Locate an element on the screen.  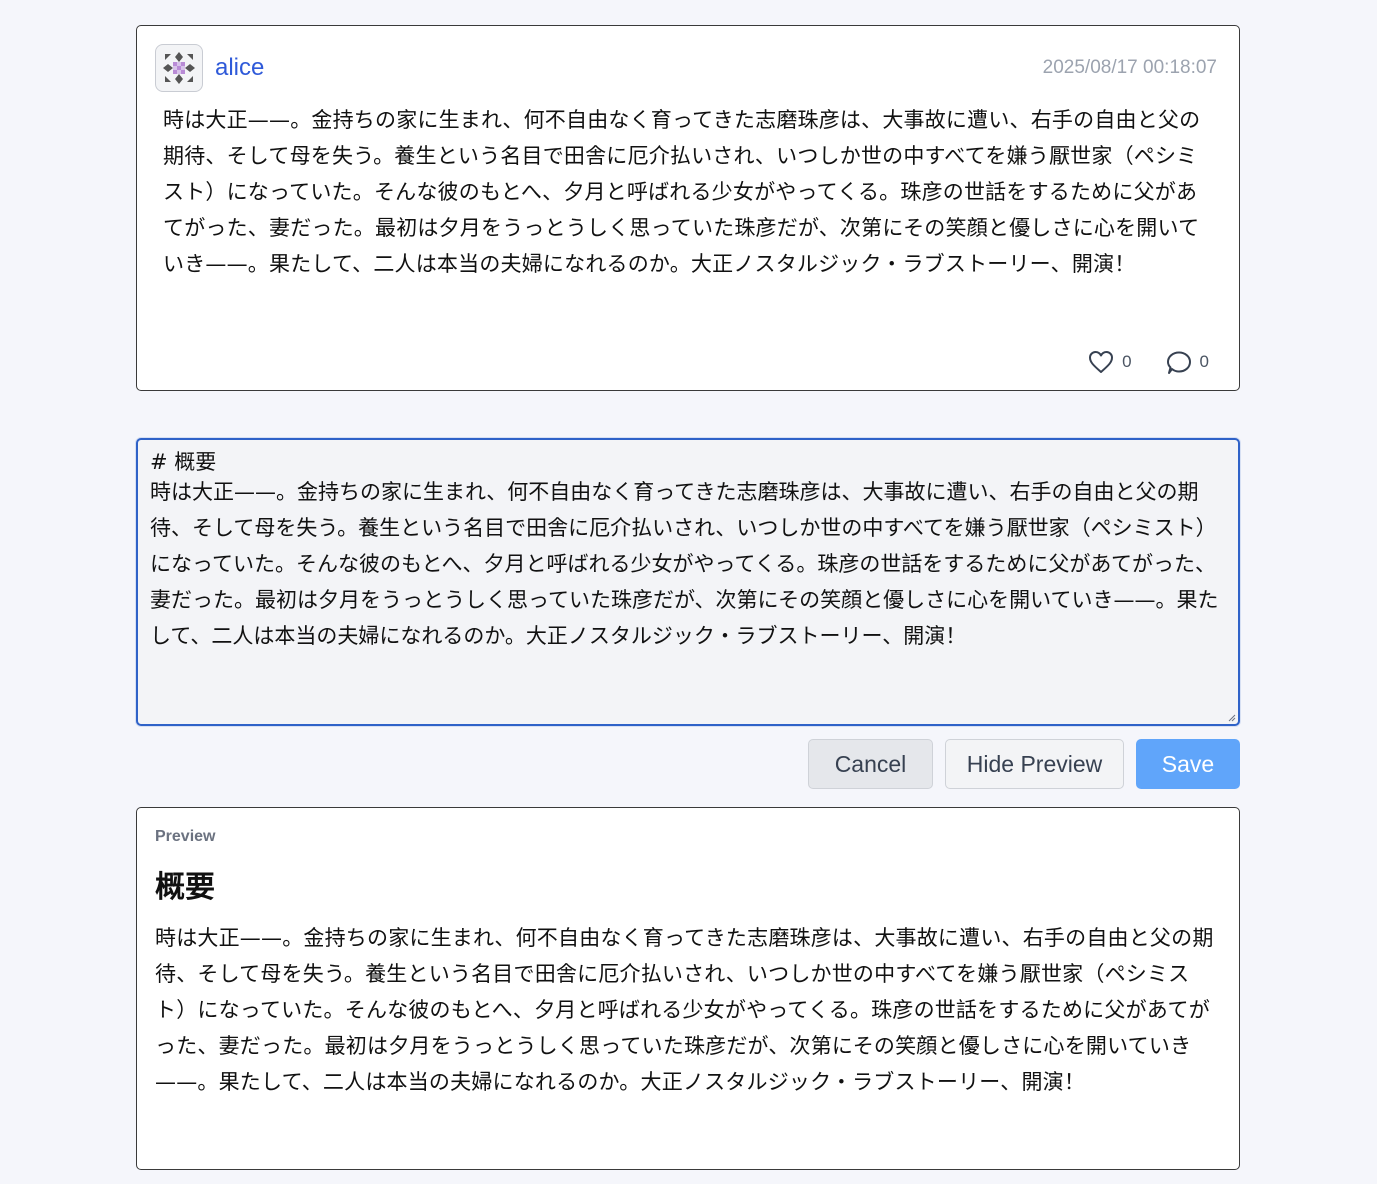
save-button: Save is located at coordinates (1188, 764).